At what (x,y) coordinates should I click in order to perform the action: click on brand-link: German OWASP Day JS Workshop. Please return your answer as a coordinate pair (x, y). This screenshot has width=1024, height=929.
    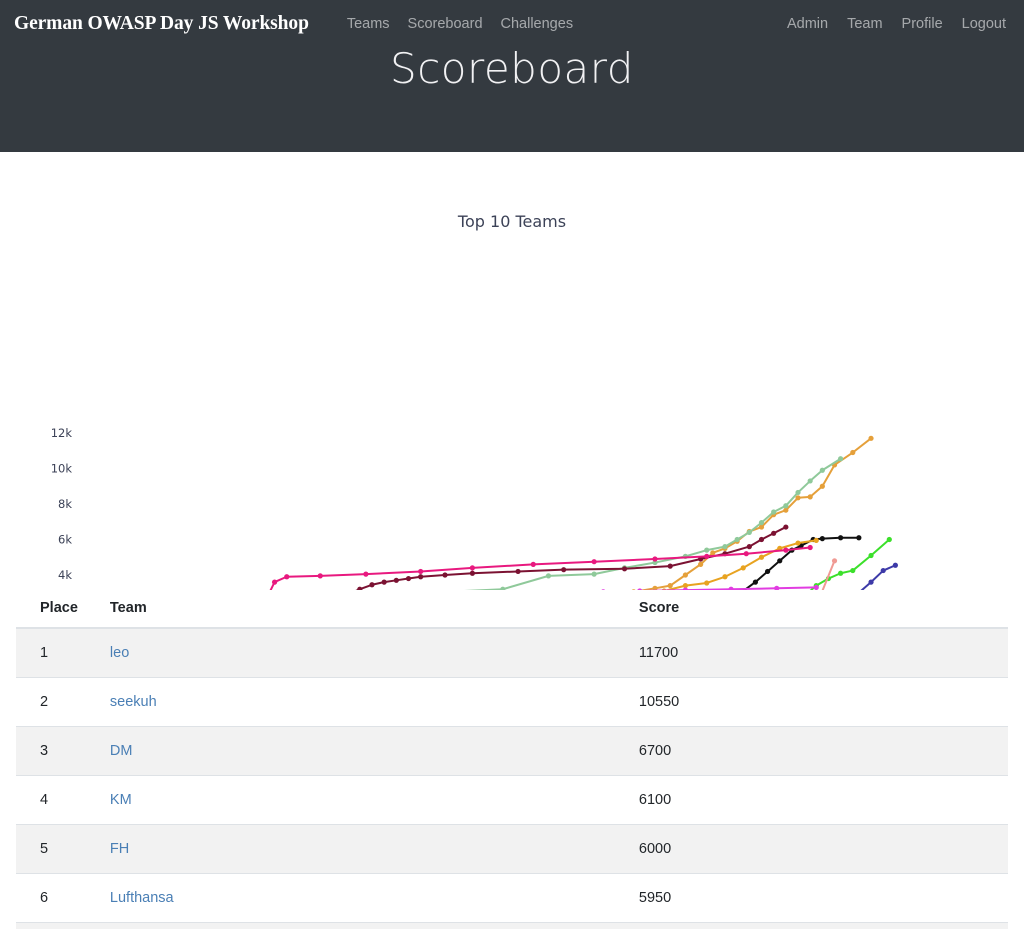
    Looking at the image, I should click on (161, 24).